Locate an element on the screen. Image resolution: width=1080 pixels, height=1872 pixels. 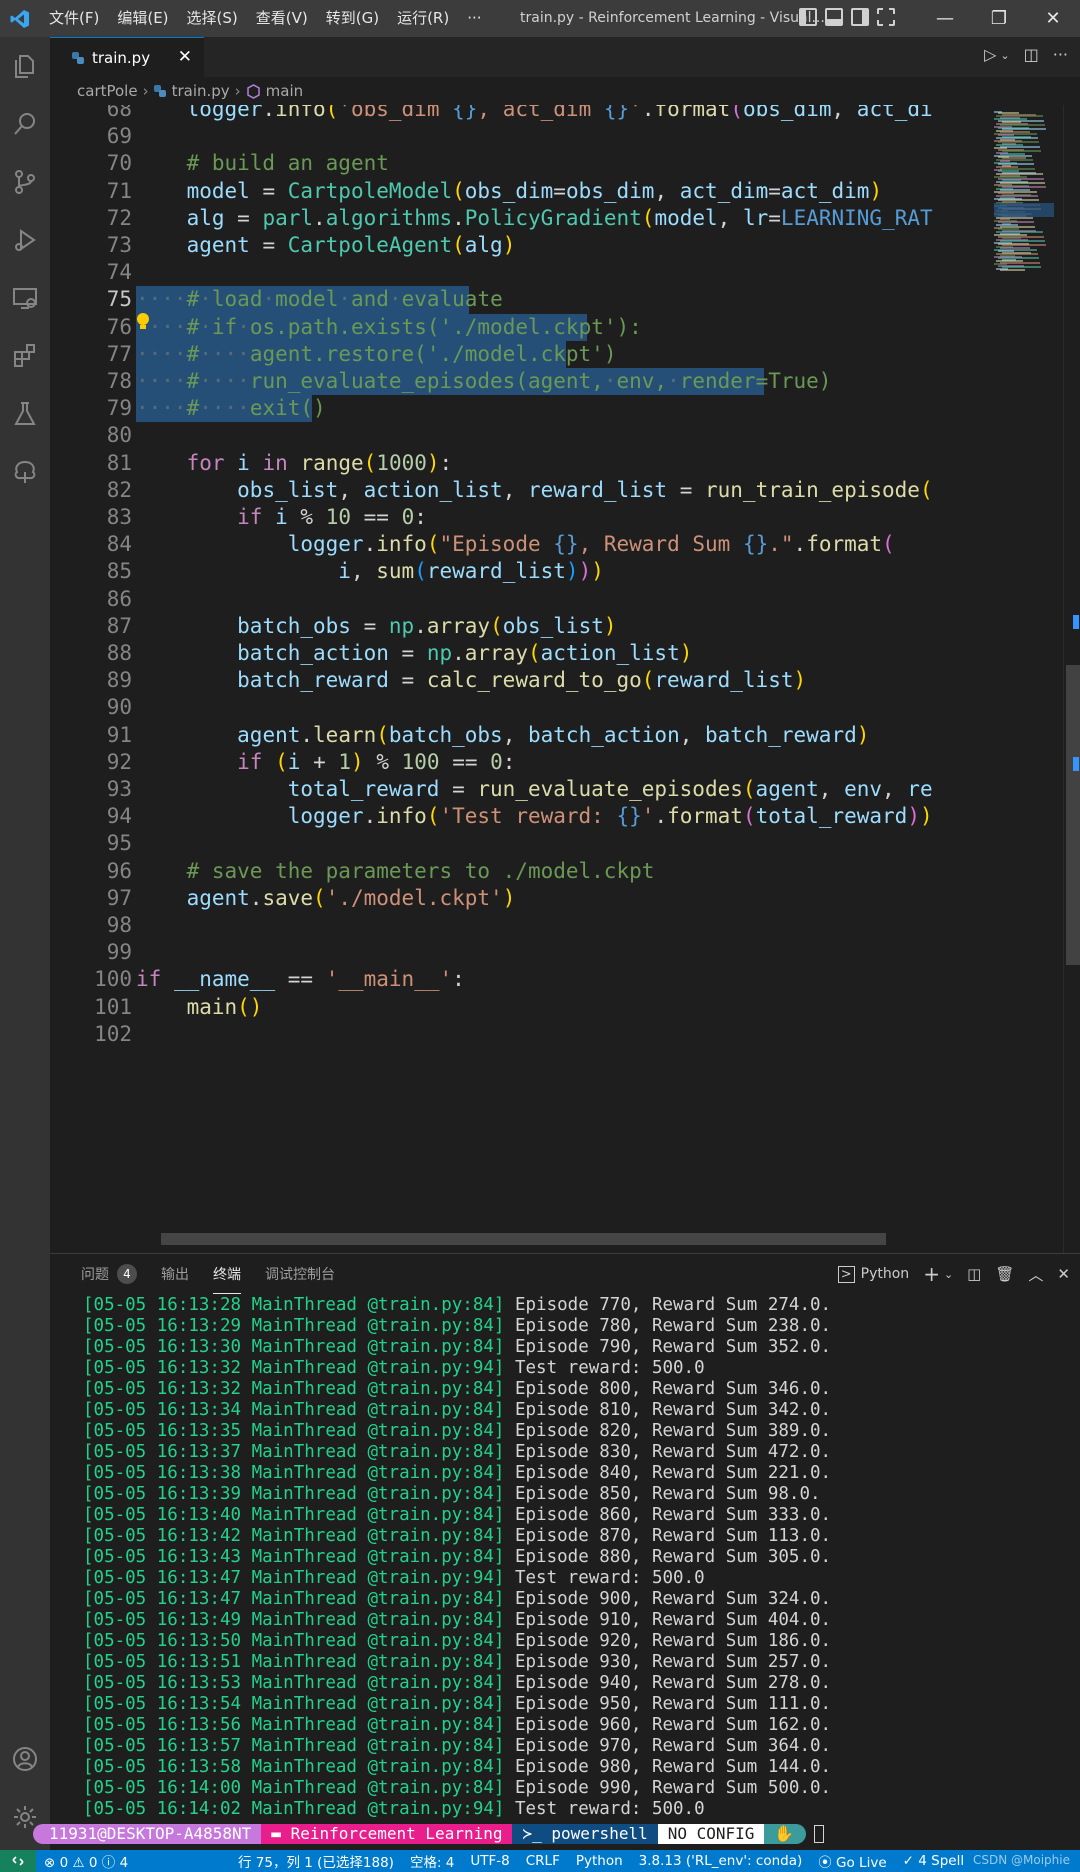
toggle-secondary-sidebar-icon is located at coordinates (860, 17).